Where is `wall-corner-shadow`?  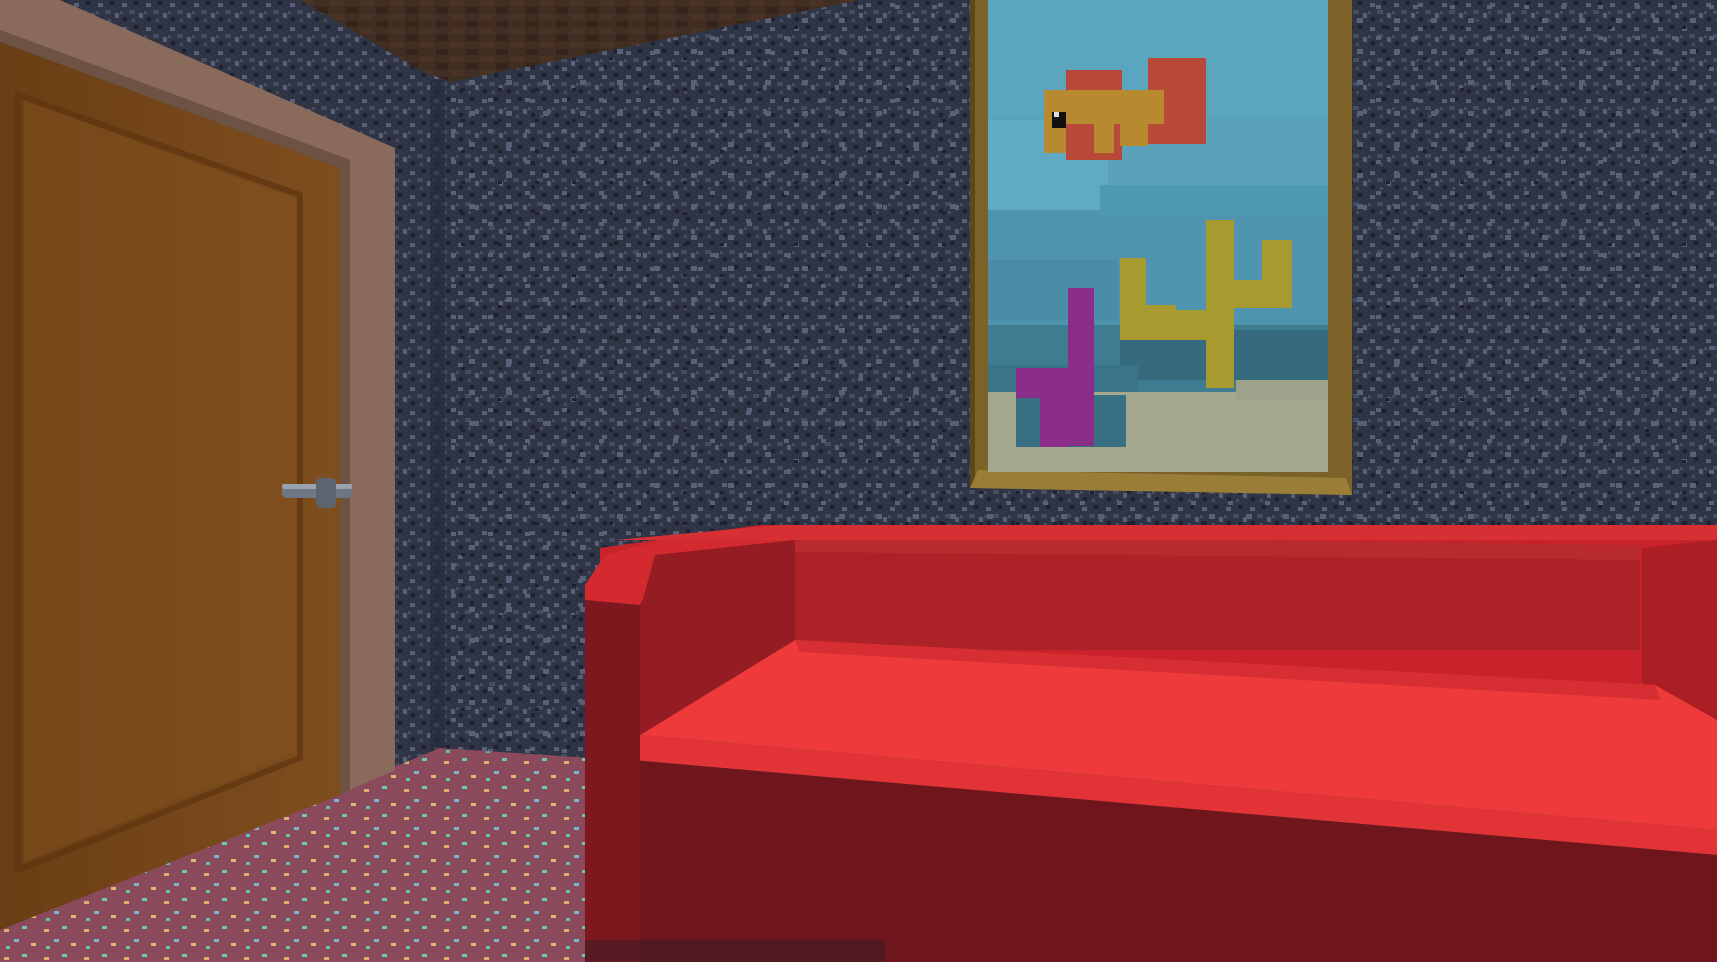
wall-corner-shadow is located at coordinates (437, 419).